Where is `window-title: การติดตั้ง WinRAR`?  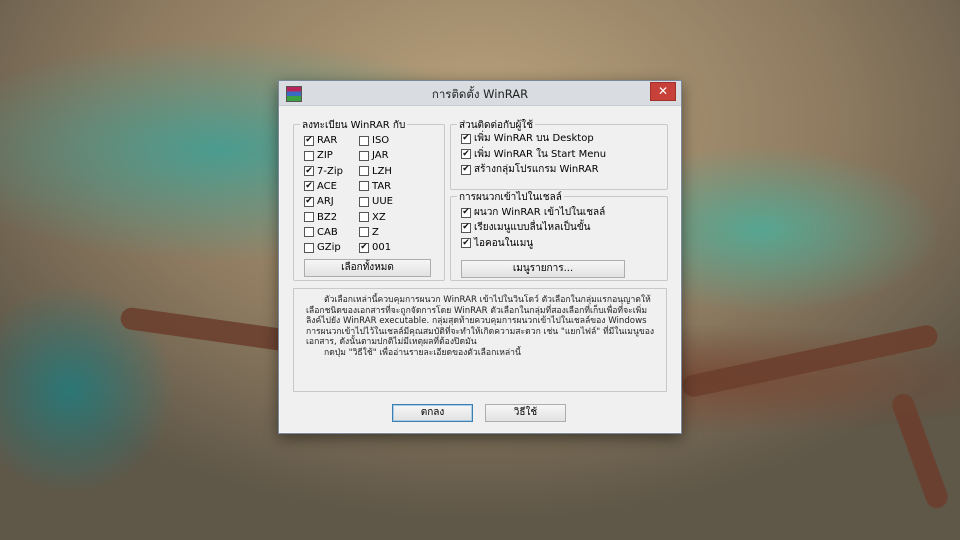
window-title: การติดตั้ง WinRAR is located at coordinates (480, 94).